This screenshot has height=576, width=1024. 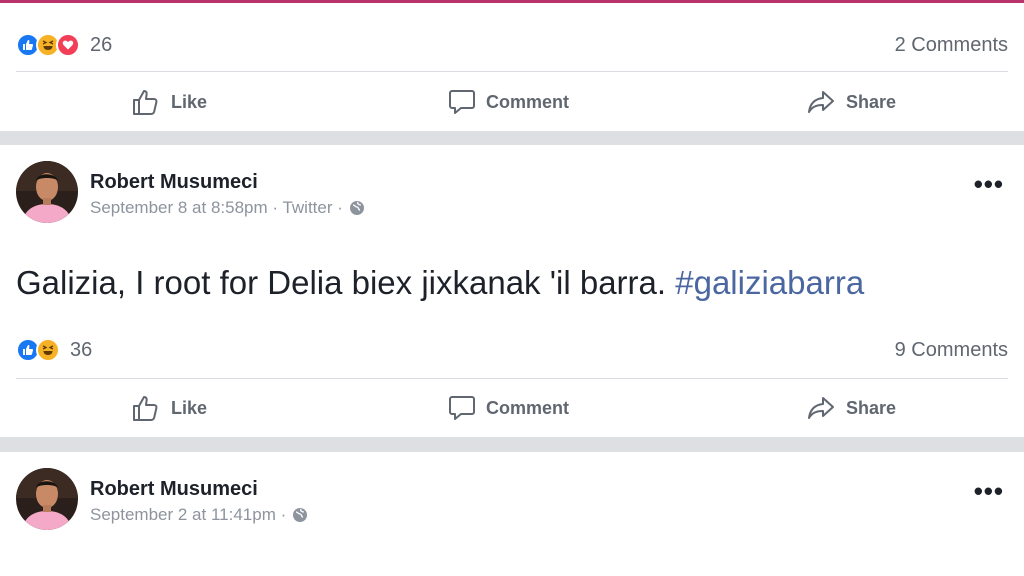 I want to click on reactions-summary: 26 2 Comments, so click(x=512, y=45).